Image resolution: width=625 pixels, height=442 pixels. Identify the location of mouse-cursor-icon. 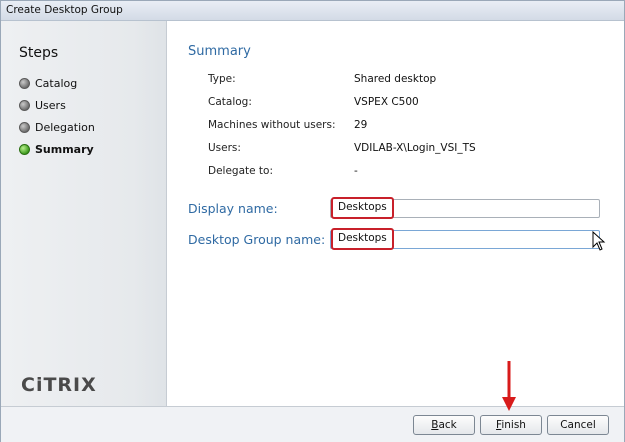
(599, 241).